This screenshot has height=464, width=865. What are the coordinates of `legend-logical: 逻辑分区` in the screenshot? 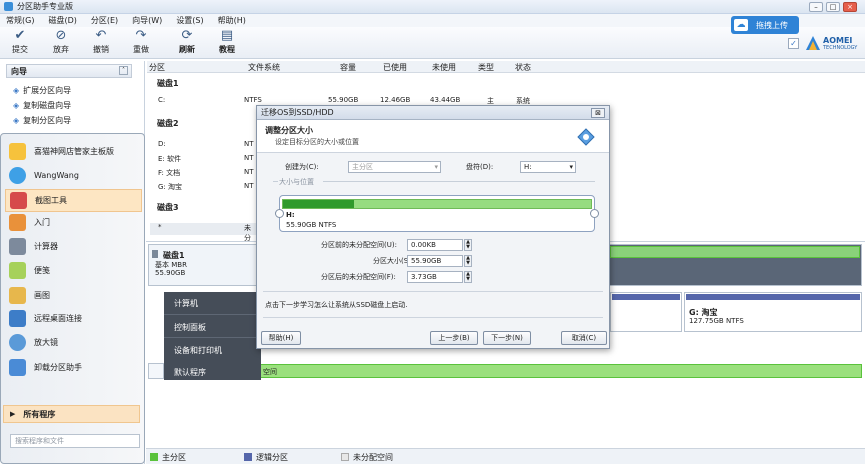 It's located at (266, 457).